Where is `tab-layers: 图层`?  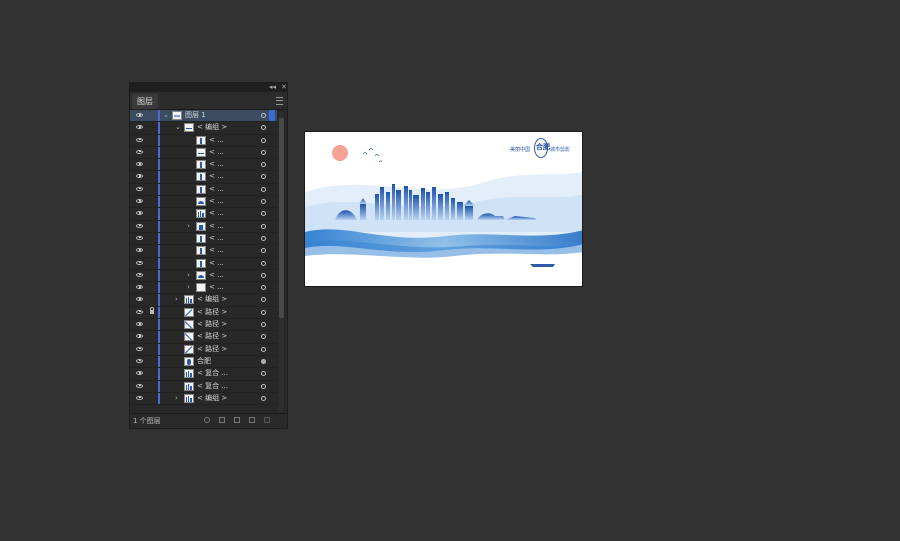 tab-layers: 图层 is located at coordinates (145, 101).